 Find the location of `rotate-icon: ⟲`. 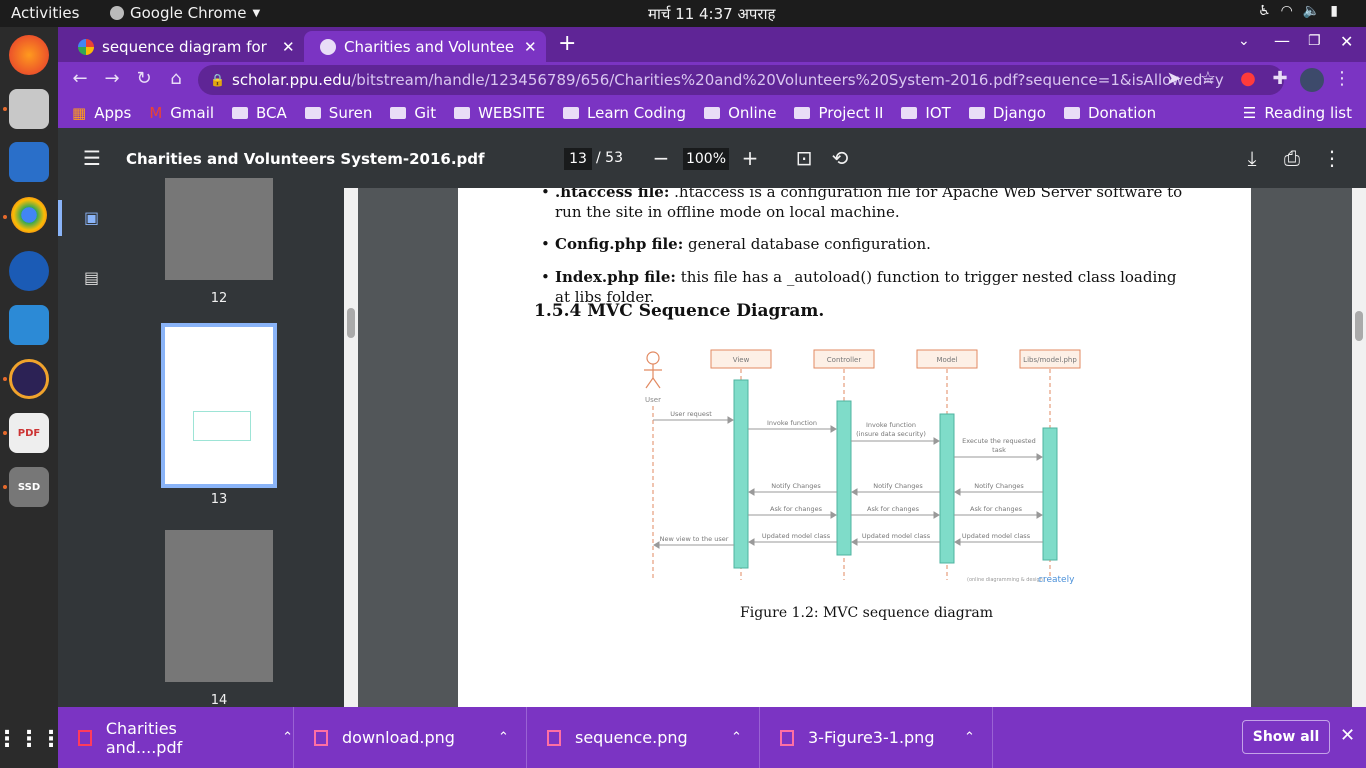

rotate-icon: ⟲ is located at coordinates (840, 158).